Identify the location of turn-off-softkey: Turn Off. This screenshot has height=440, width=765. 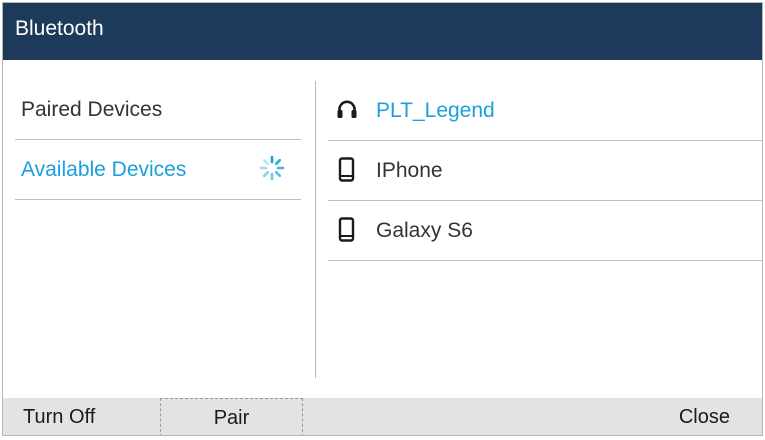
(78, 416).